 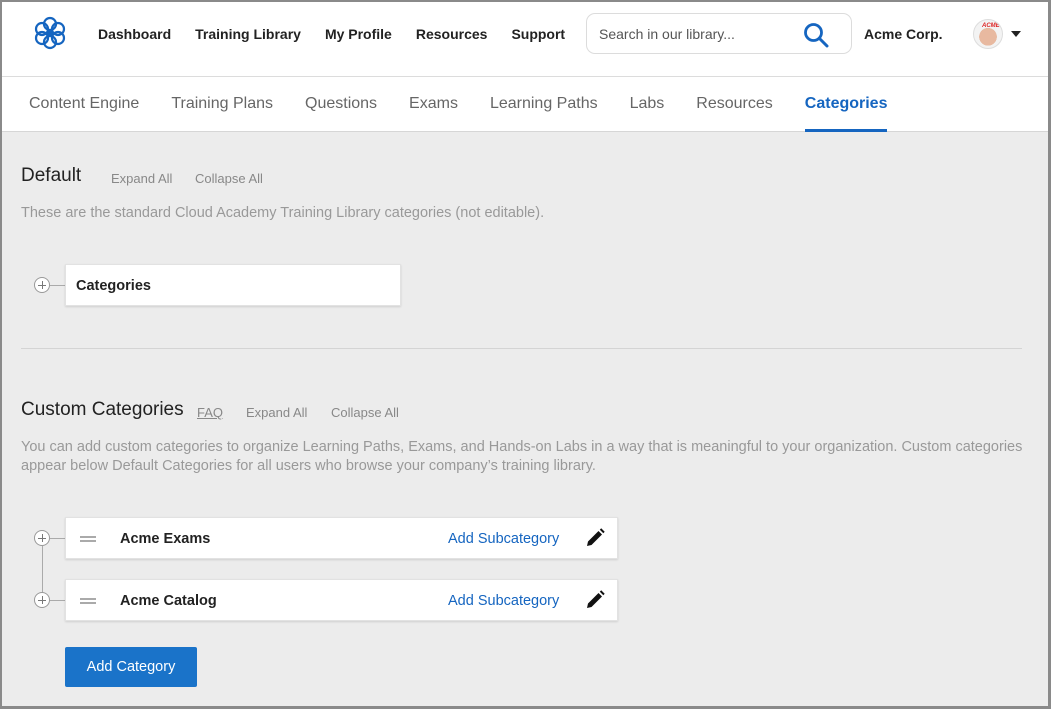 I want to click on section-divider, so click(x=521, y=348).